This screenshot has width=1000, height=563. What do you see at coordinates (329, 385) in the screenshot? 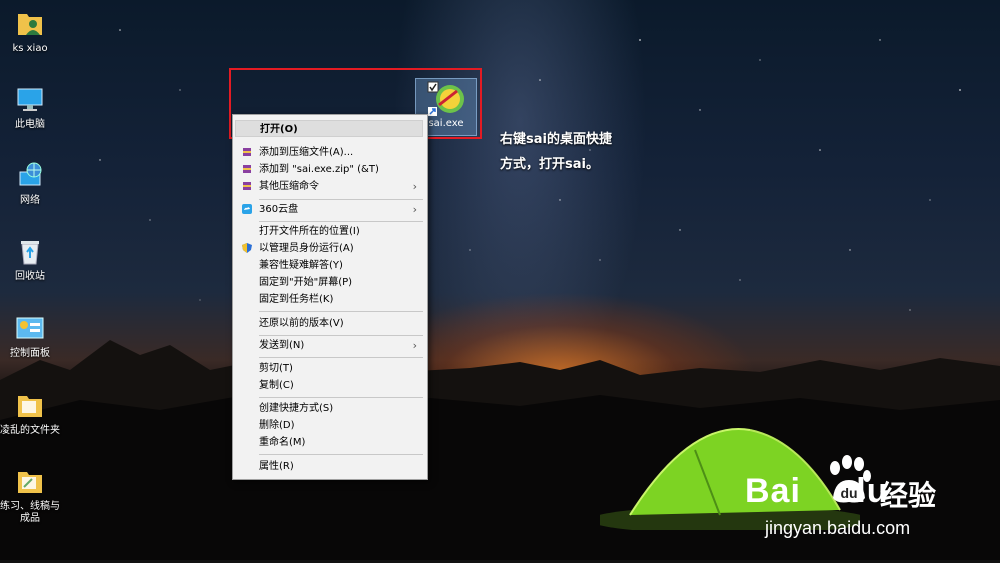
I see `menu-item-copy: 复制(C)` at bounding box center [329, 385].